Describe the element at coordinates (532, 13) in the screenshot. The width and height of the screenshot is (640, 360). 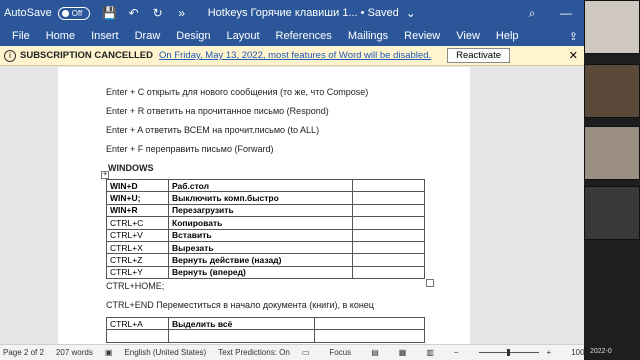
I see `search-icon: ⌕` at that location.